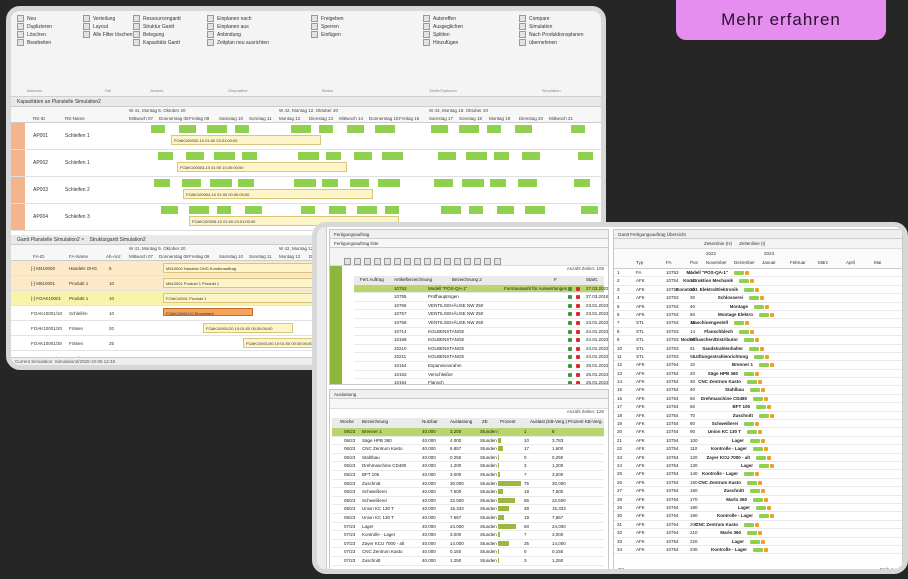  I want to click on orders-pane-title: Fertigungsauftrag, so click(351, 234).